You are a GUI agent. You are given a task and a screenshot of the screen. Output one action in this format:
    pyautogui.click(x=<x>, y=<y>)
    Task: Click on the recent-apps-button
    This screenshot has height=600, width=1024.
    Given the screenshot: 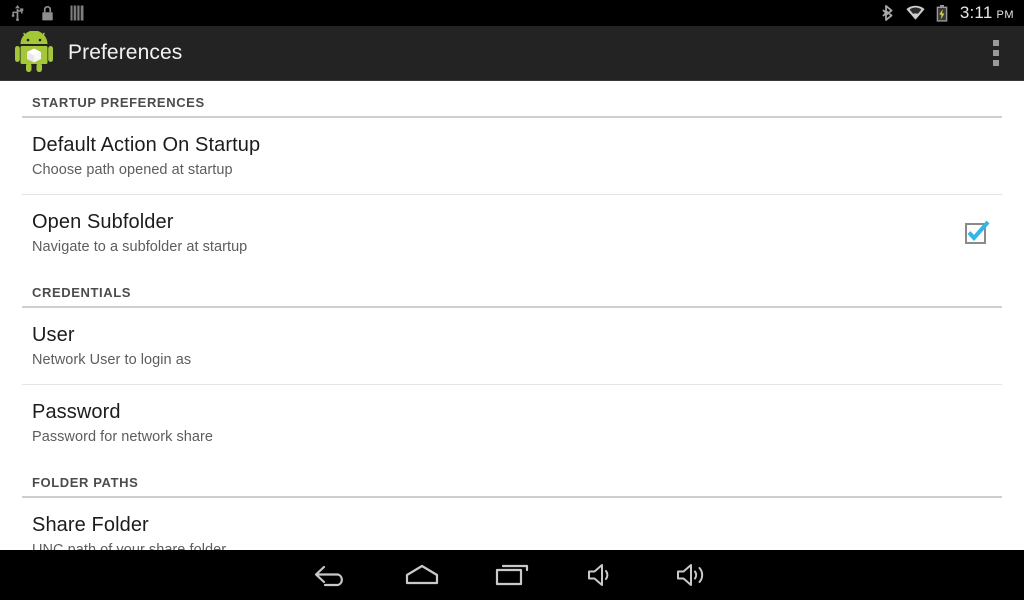 What is the action you would take?
    pyautogui.click(x=512, y=575)
    